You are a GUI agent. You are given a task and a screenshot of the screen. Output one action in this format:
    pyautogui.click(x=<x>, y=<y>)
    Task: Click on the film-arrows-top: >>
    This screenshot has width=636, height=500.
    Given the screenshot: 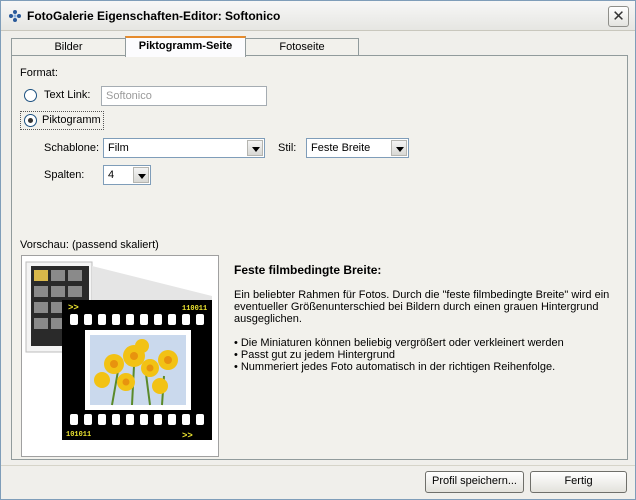 What is the action you would take?
    pyautogui.click(x=73, y=308)
    